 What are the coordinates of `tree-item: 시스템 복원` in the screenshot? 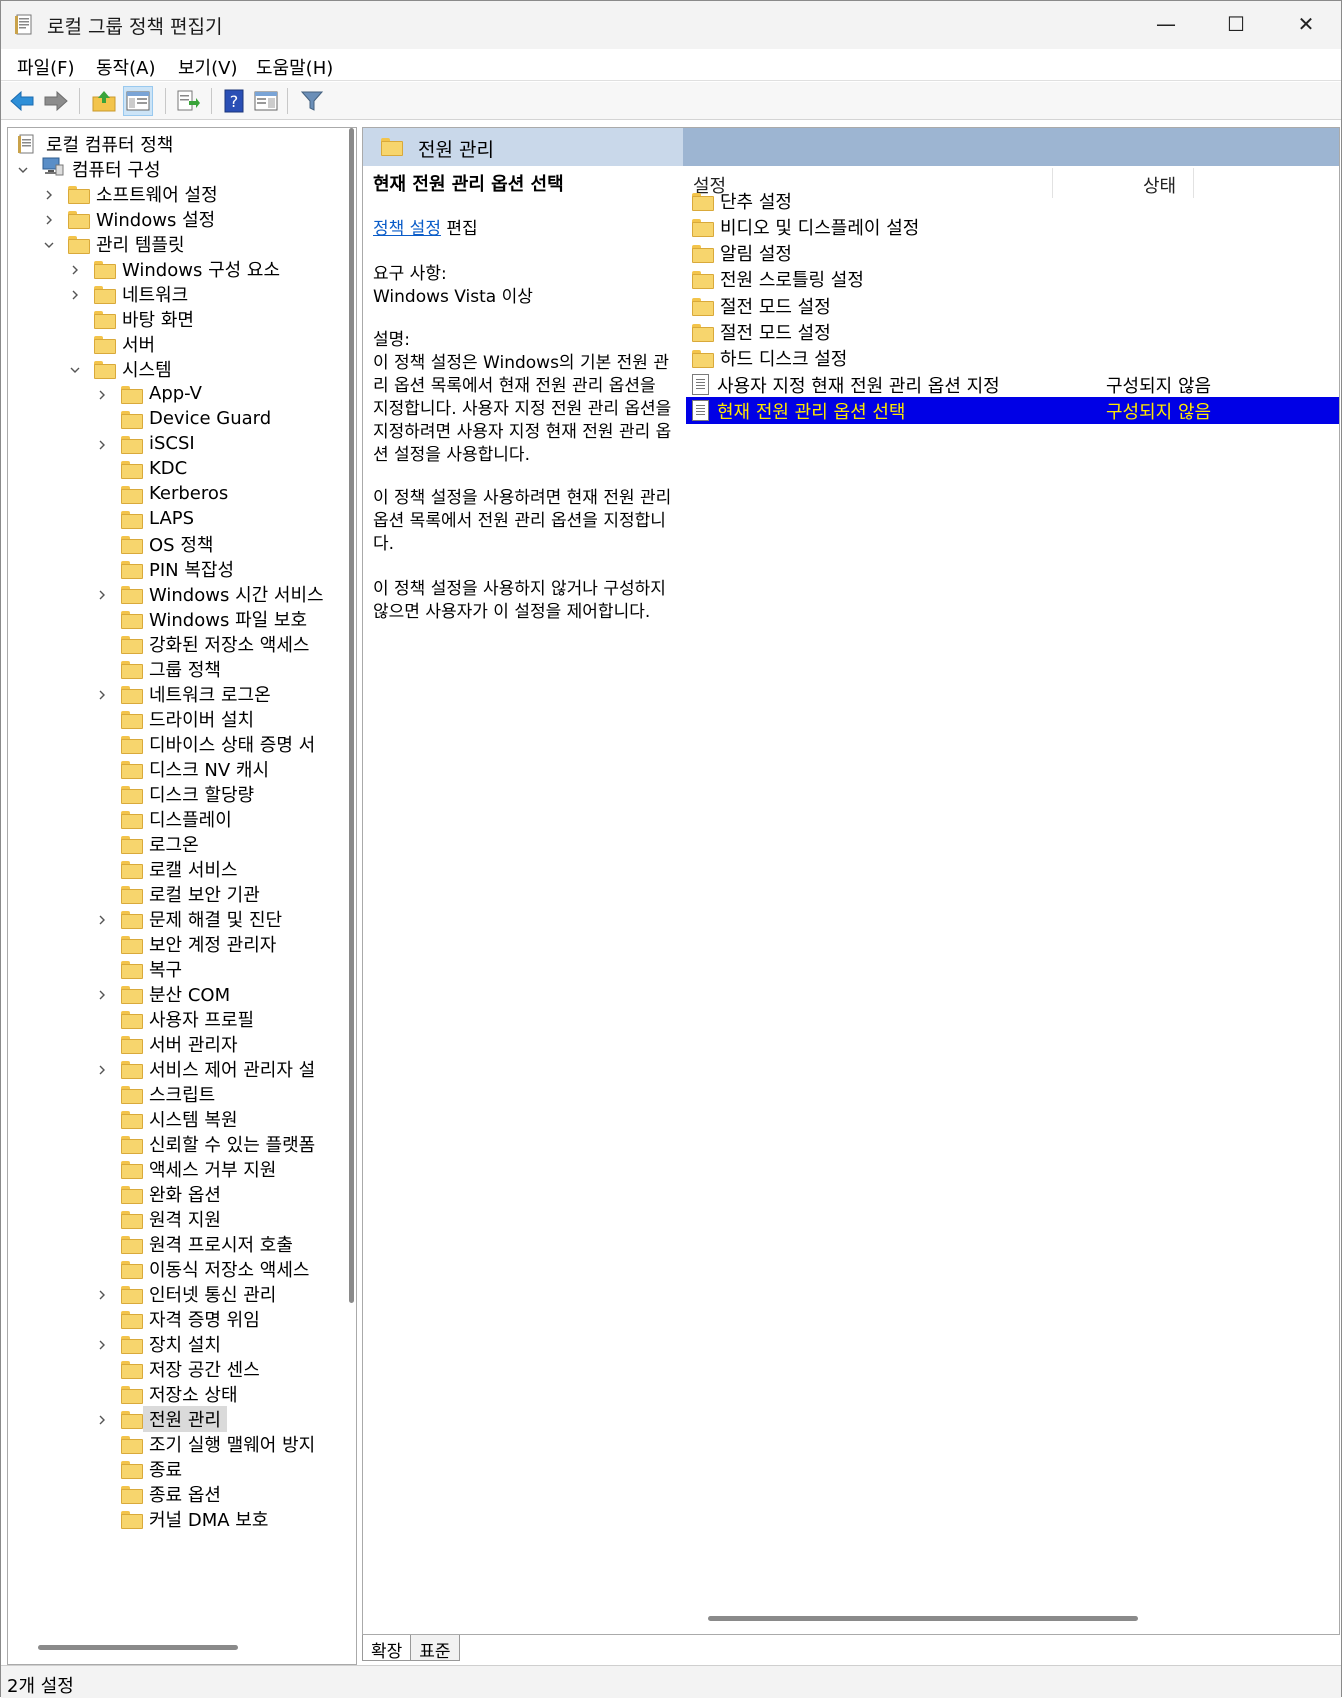 It's located at (166, 1118).